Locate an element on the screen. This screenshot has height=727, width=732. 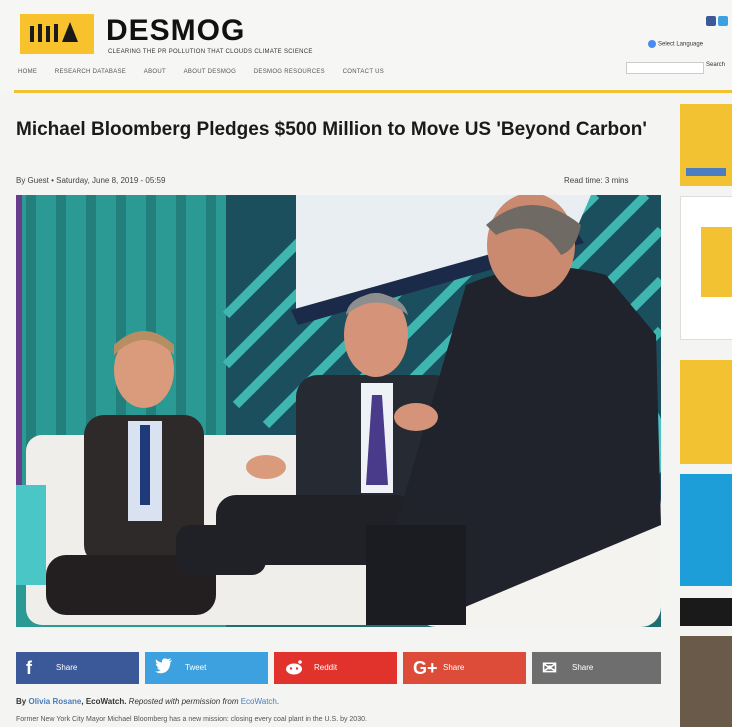
credit-end: . is located at coordinates (278, 701).